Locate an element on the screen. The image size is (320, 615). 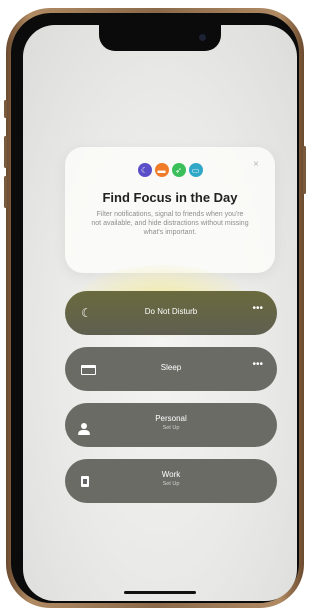
focus-work: Work Set Up is located at coordinates (171, 481).